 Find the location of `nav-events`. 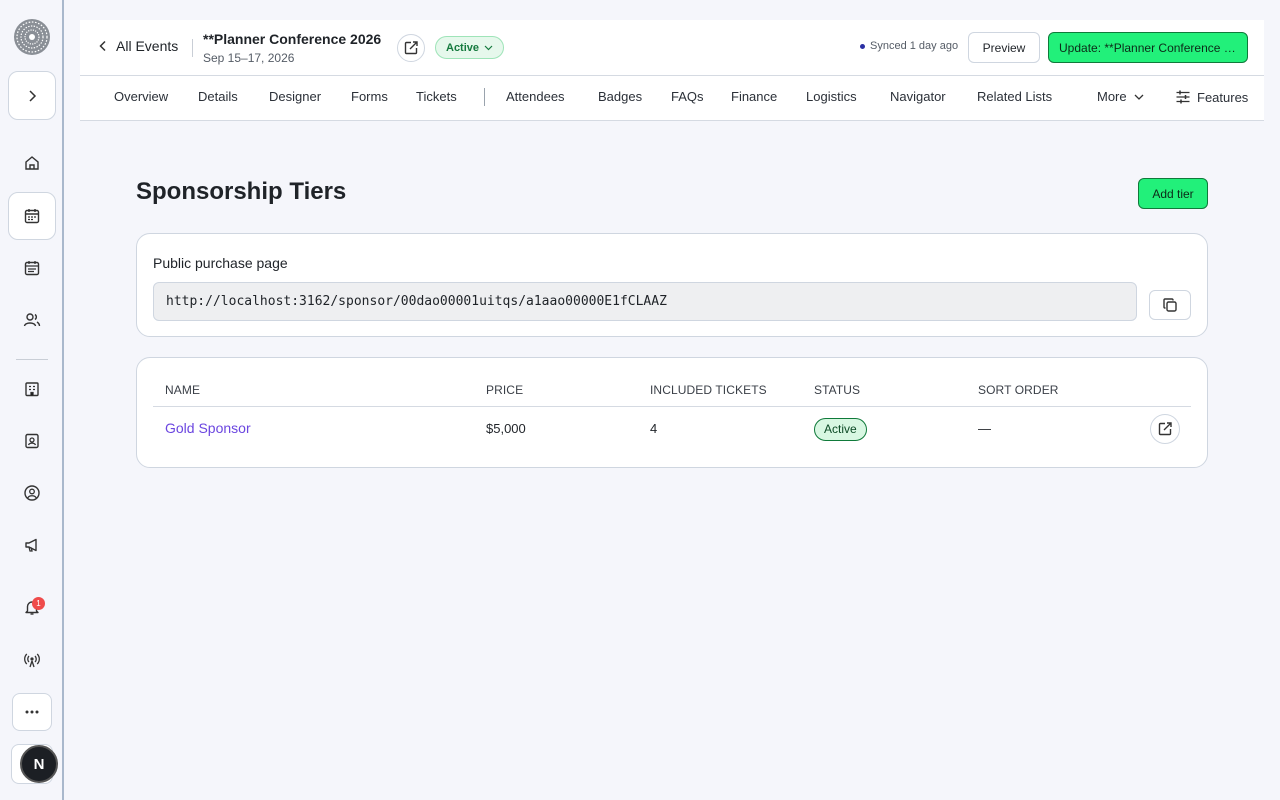

nav-events is located at coordinates (32, 216).